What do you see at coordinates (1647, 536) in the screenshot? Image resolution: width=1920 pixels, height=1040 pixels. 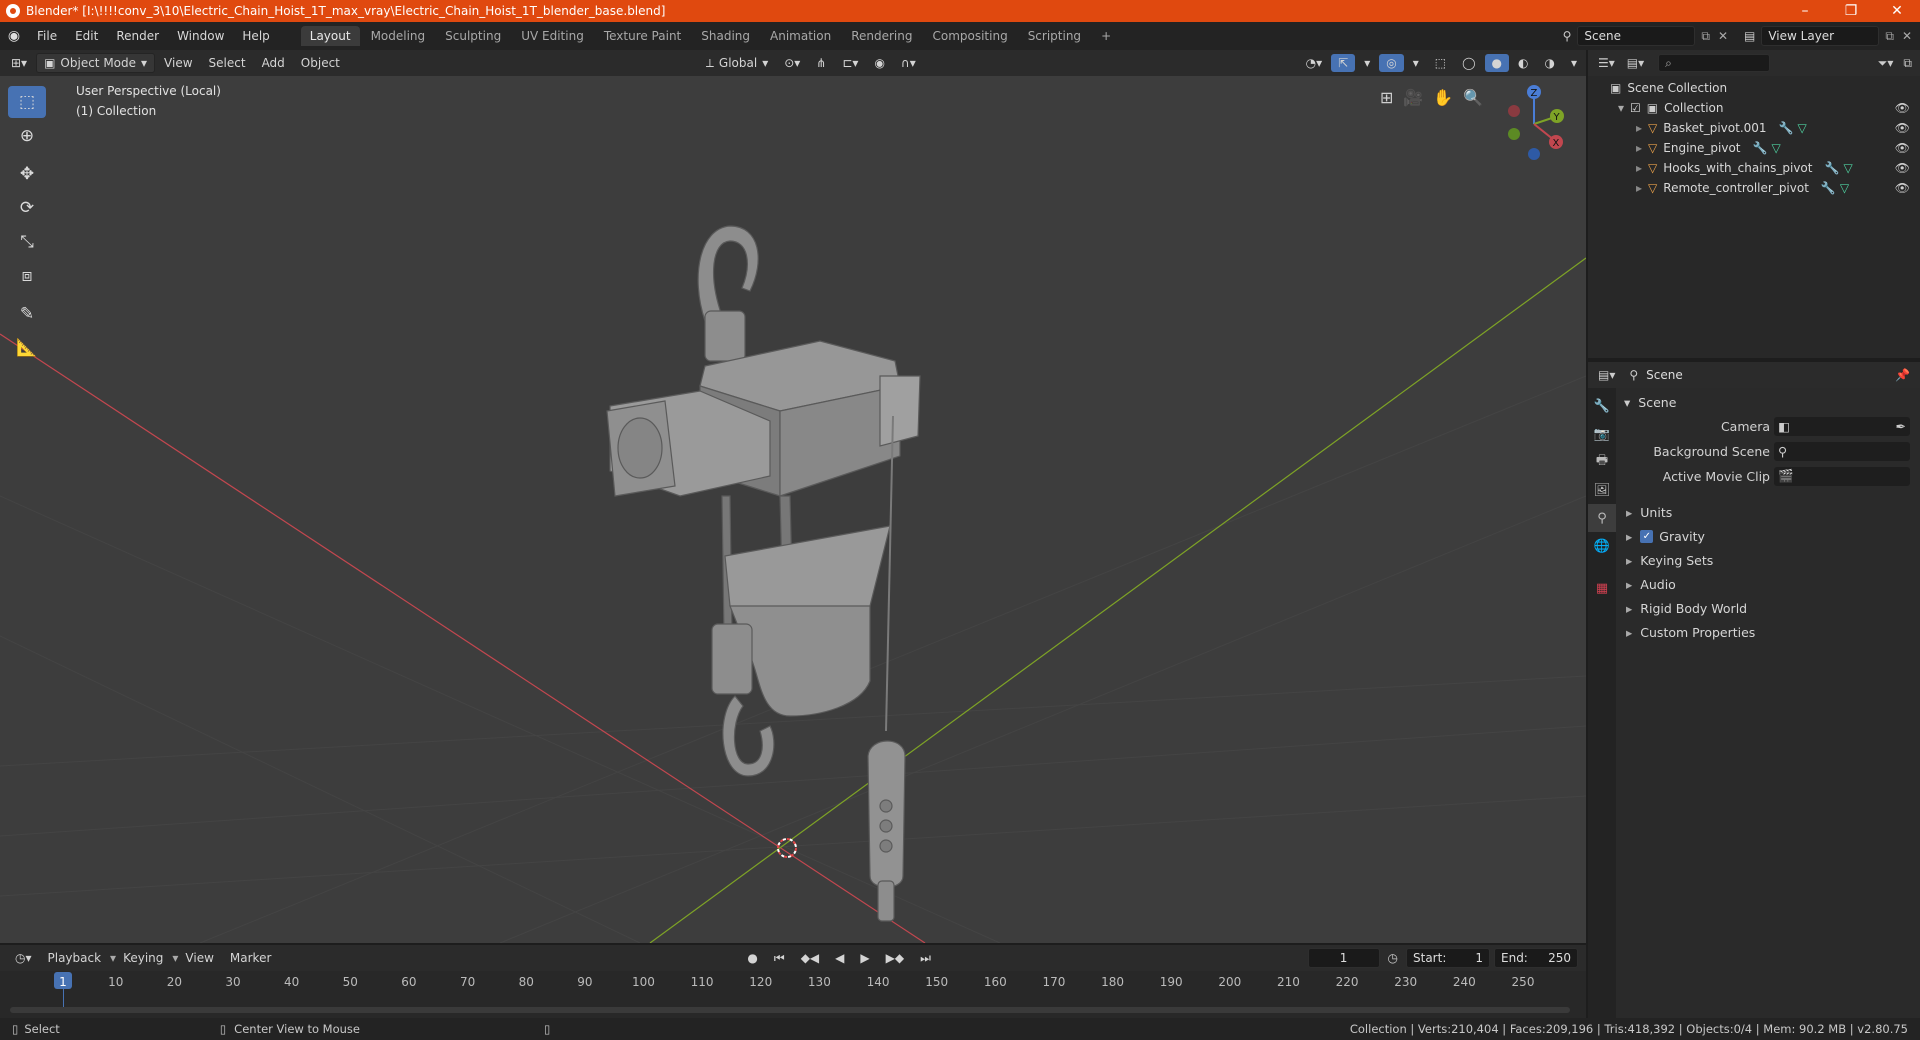 I see `gravity-checkbox: ✓` at bounding box center [1647, 536].